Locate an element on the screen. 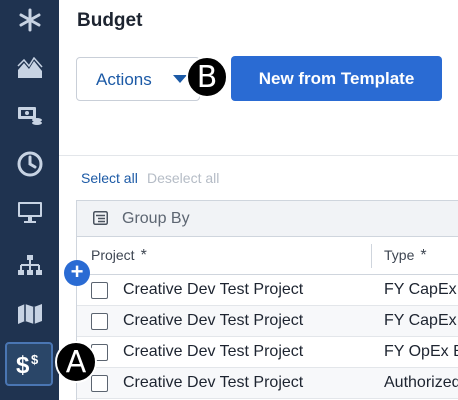 The width and height of the screenshot is (458, 400). sidebar-item-time is located at coordinates (29, 164).